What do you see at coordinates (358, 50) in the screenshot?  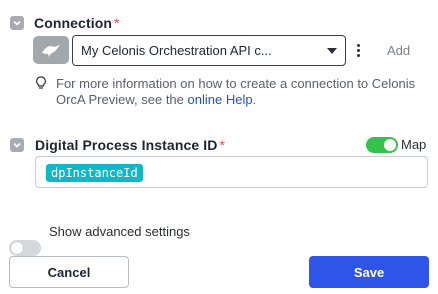 I see `more-options-icon` at bounding box center [358, 50].